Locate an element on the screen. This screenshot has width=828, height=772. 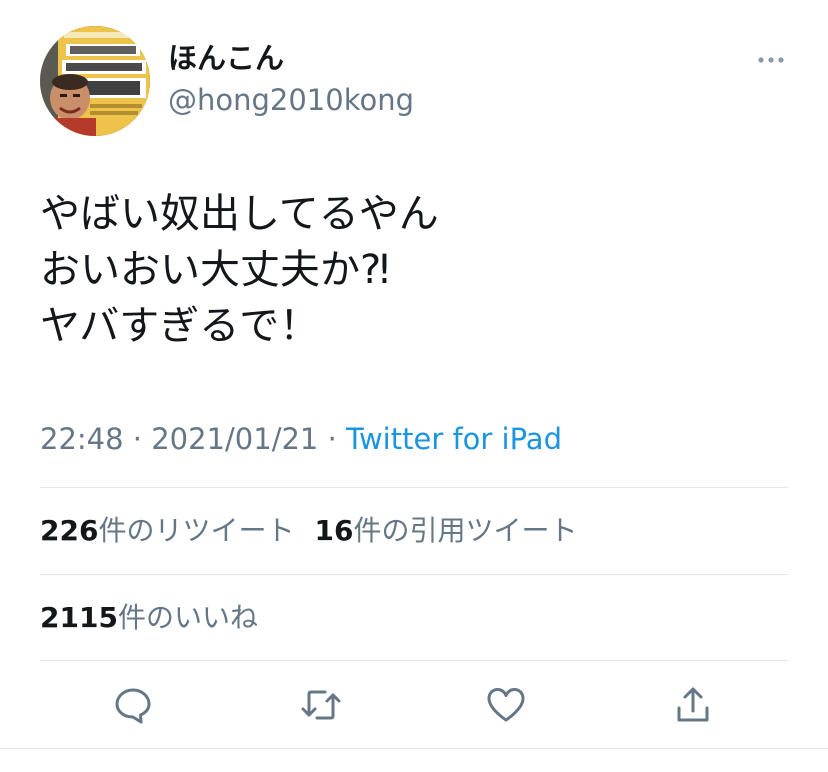
retweets-count: 226 is located at coordinates (69, 530).